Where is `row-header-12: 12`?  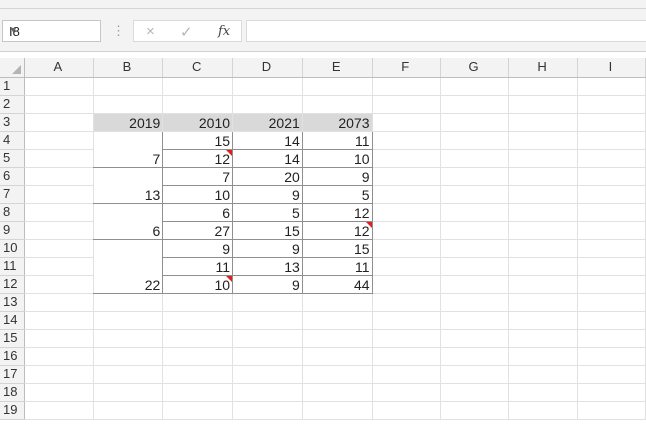 row-header-12: 12 is located at coordinates (13, 284).